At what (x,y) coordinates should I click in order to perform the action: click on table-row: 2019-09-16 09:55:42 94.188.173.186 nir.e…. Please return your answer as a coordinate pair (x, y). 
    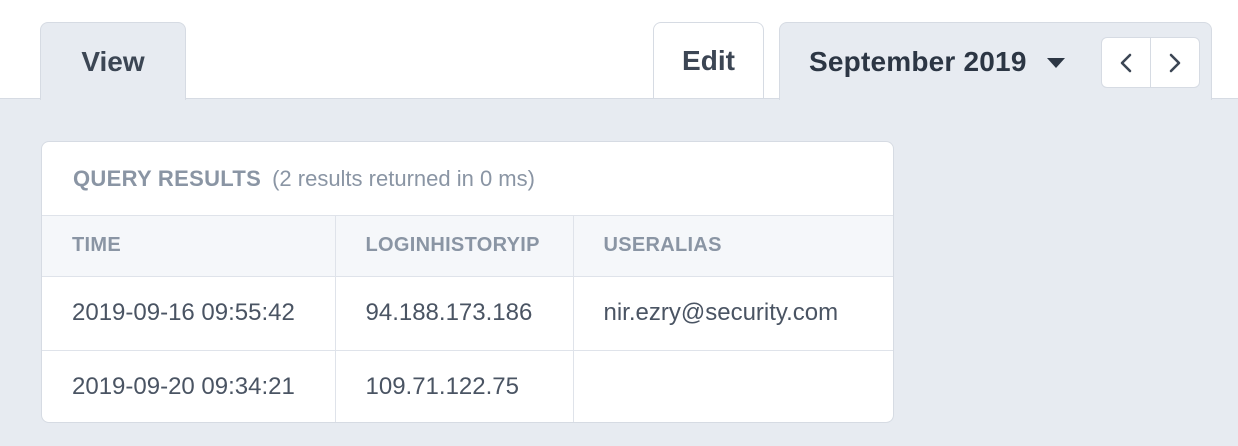
    Looking at the image, I should click on (467, 313).